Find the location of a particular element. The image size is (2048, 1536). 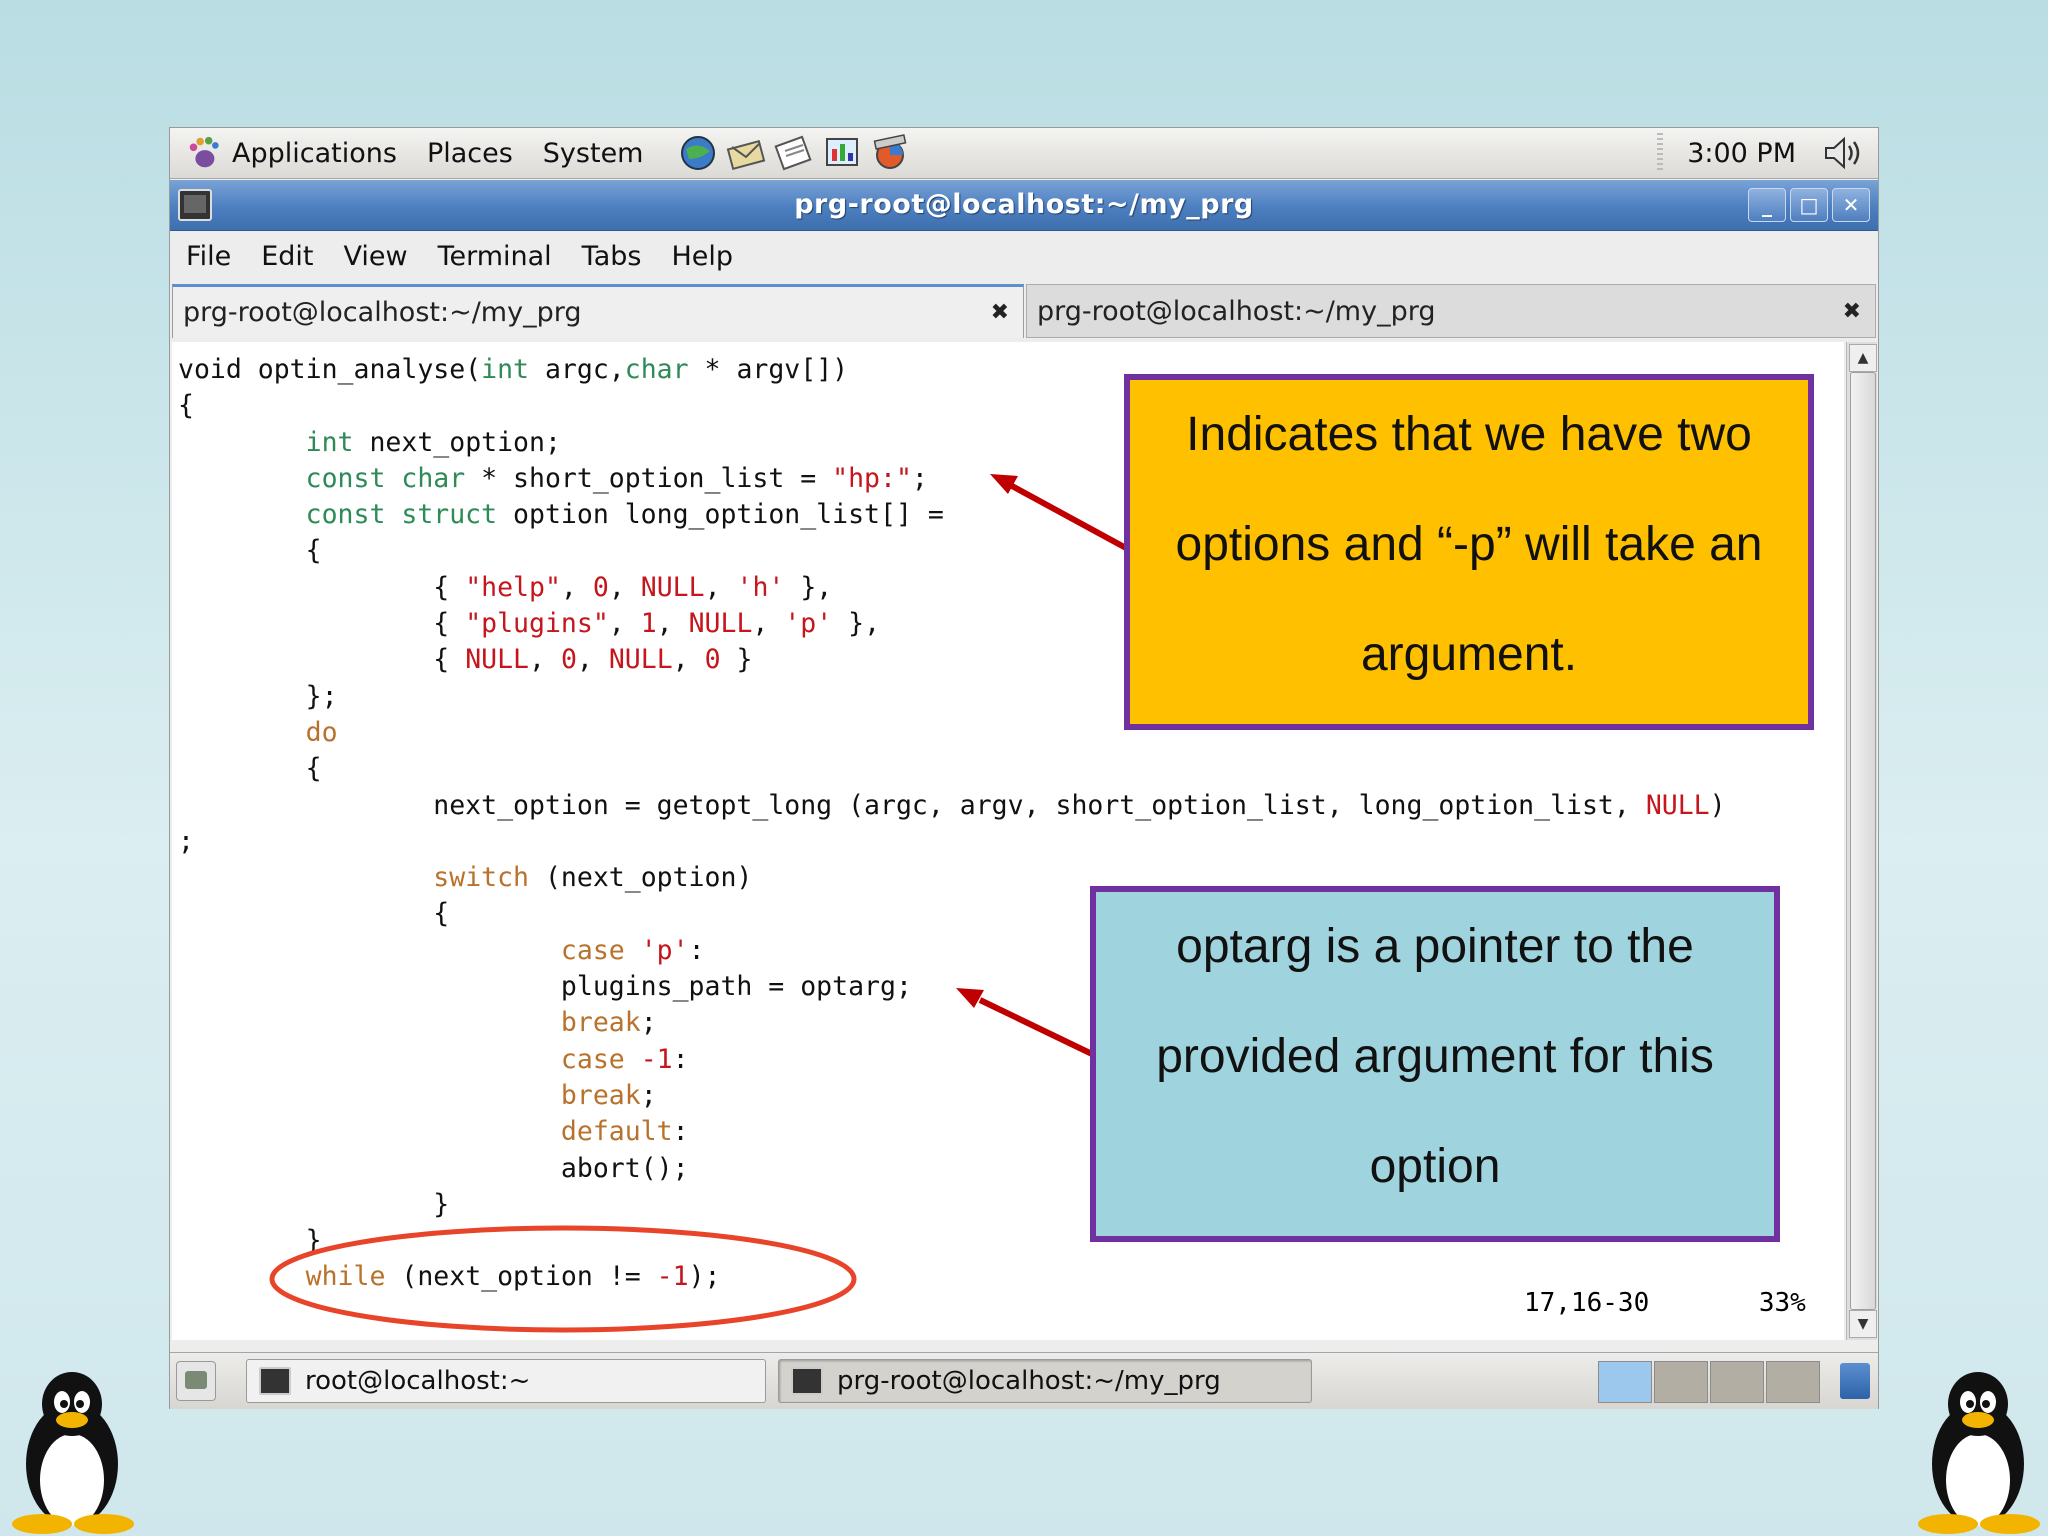

arrow-to-optarg is located at coordinates (1036, 1027).